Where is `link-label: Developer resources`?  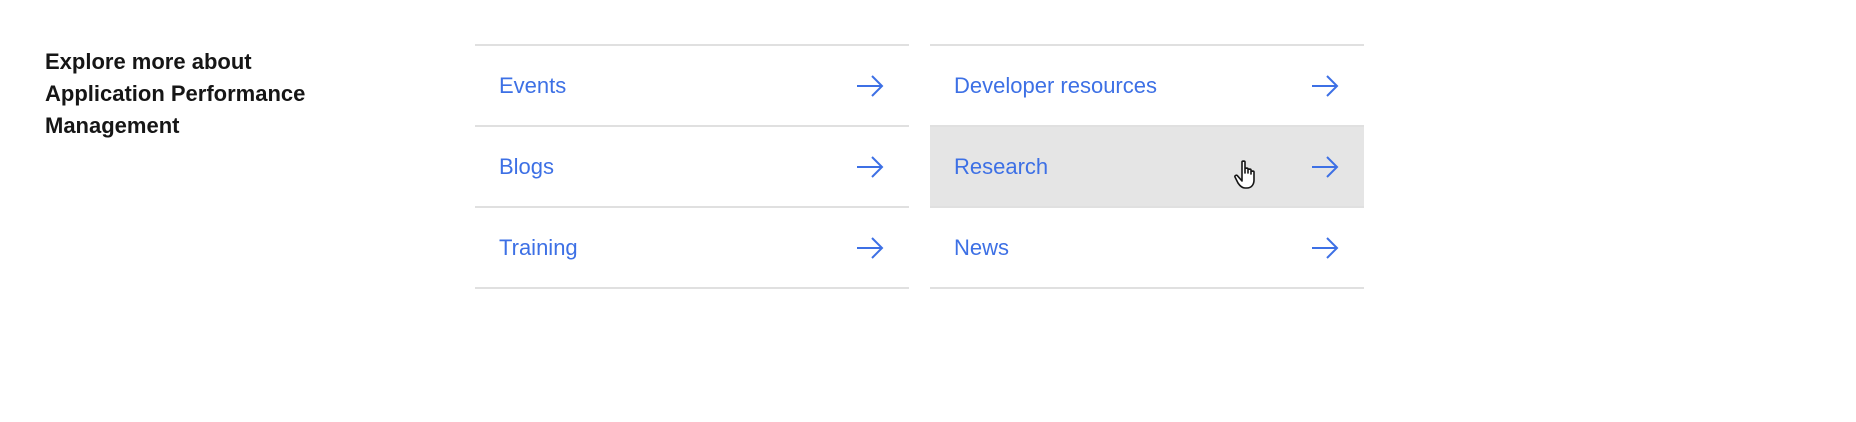 link-label: Developer resources is located at coordinates (1055, 85).